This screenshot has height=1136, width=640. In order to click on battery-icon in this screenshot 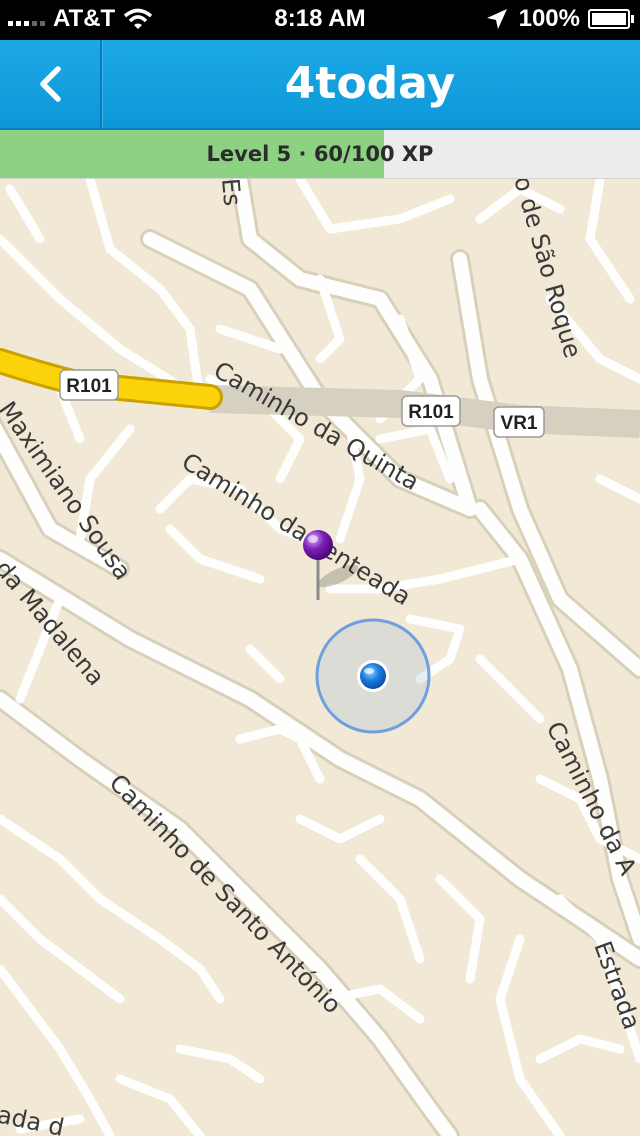, I will do `click(611, 19)`.